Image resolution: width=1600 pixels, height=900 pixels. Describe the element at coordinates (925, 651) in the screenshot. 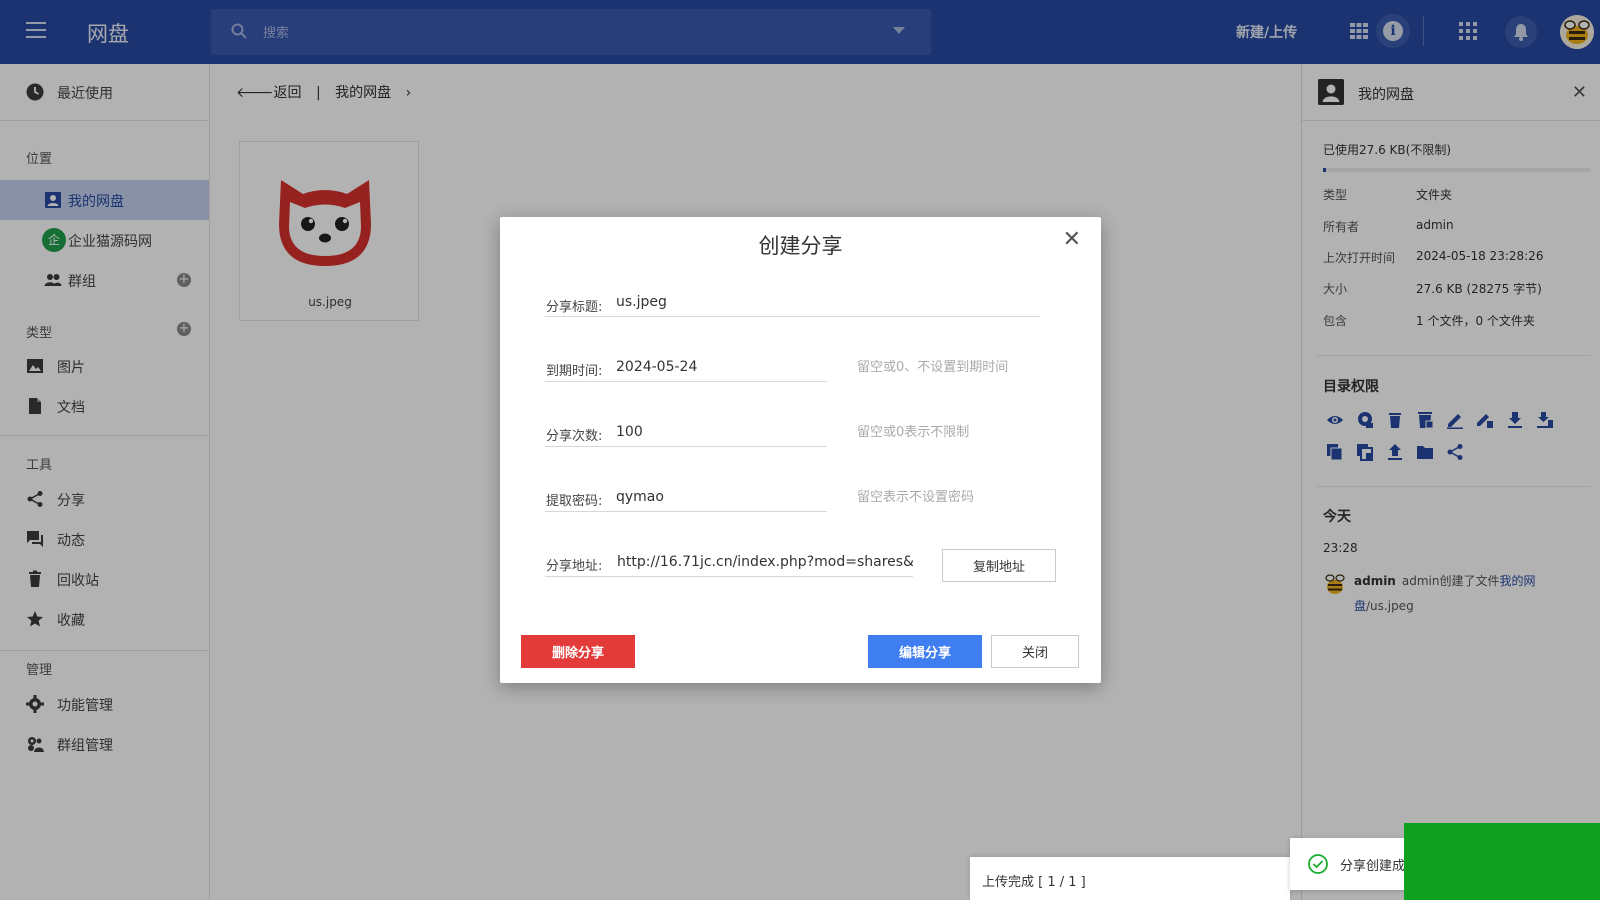

I see `edit-share-button: 编辑分享` at that location.